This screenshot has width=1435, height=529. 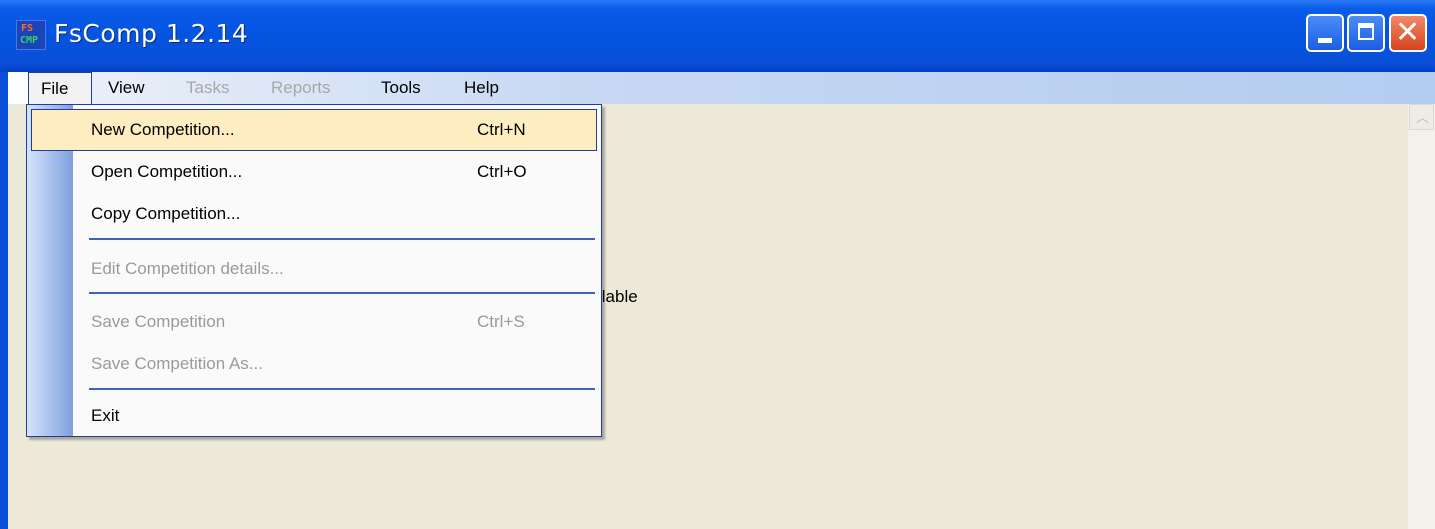 What do you see at coordinates (60, 88) in the screenshot?
I see `menu-file: File` at bounding box center [60, 88].